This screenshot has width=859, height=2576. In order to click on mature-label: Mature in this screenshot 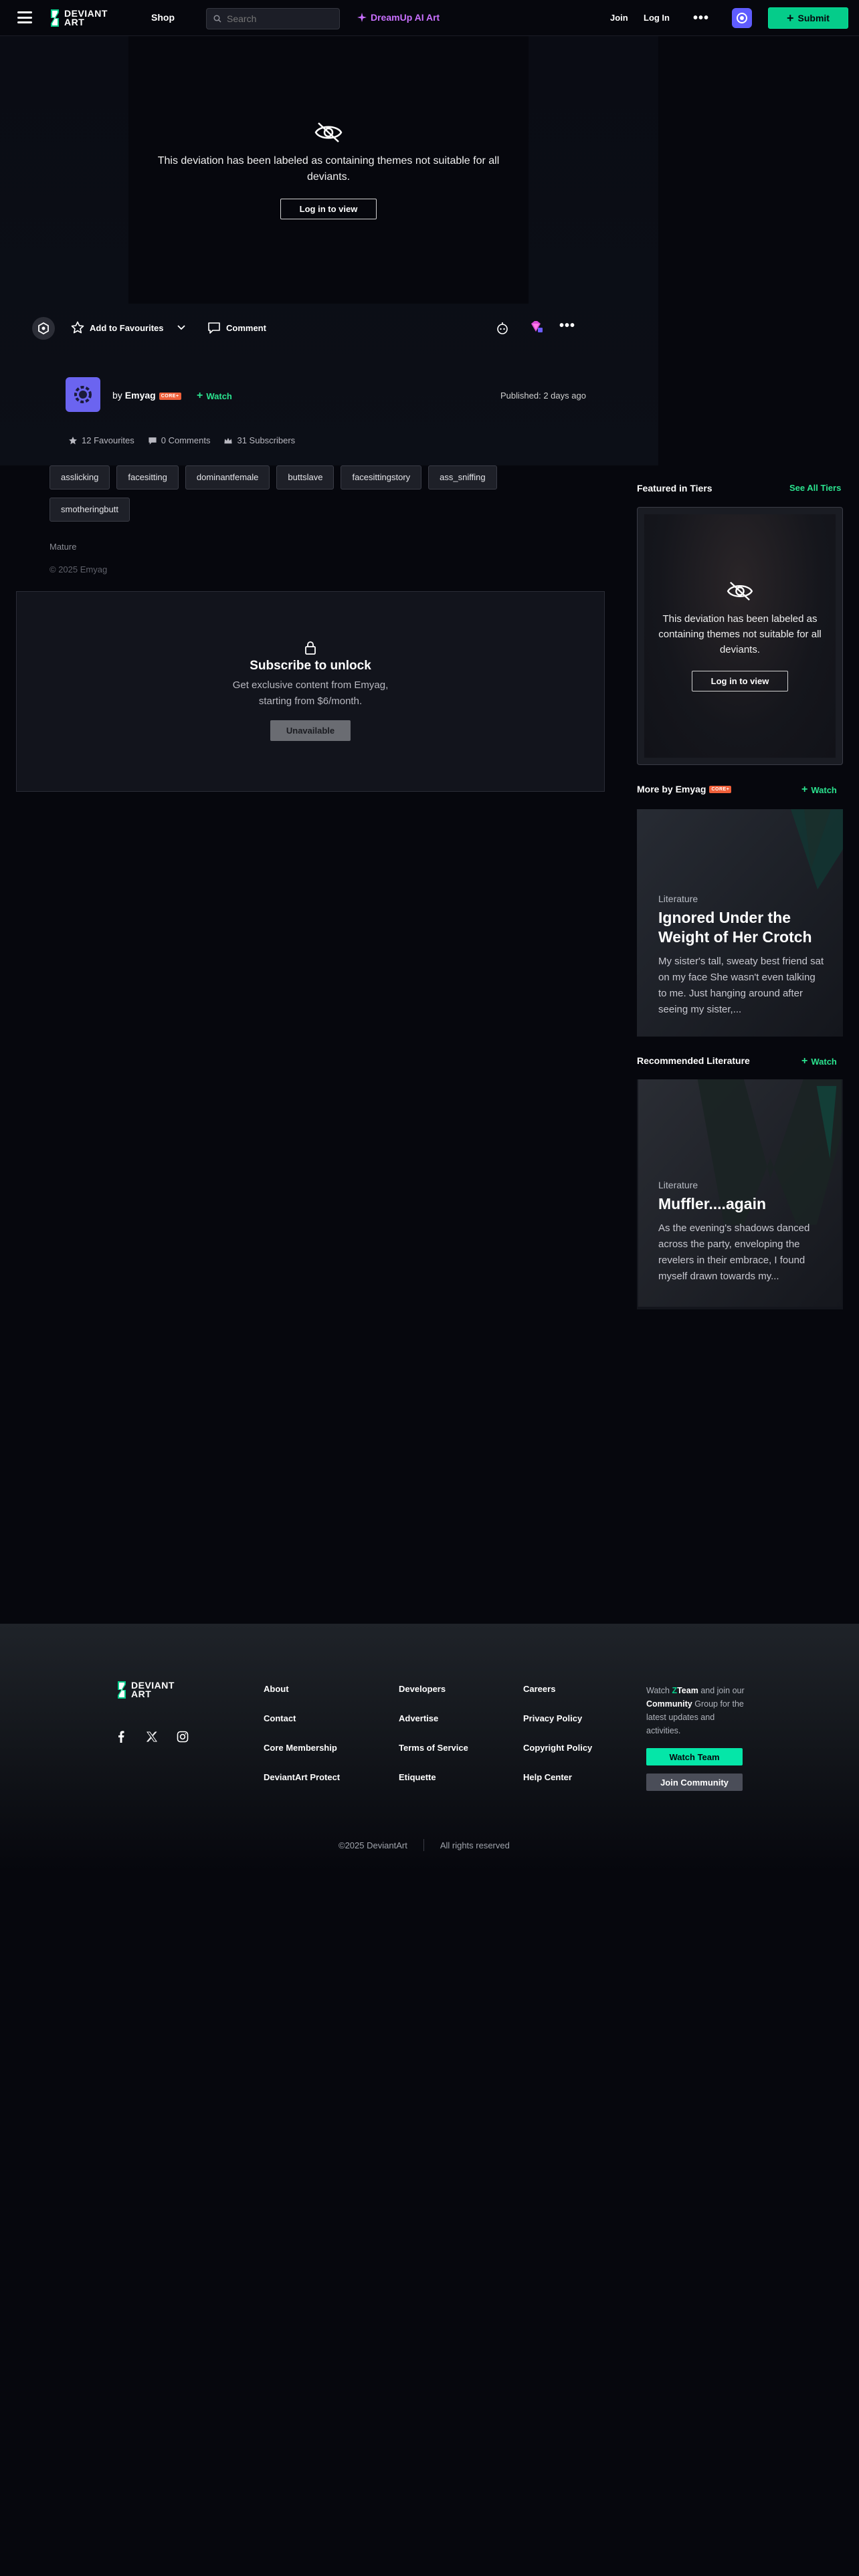, I will do `click(63, 547)`.